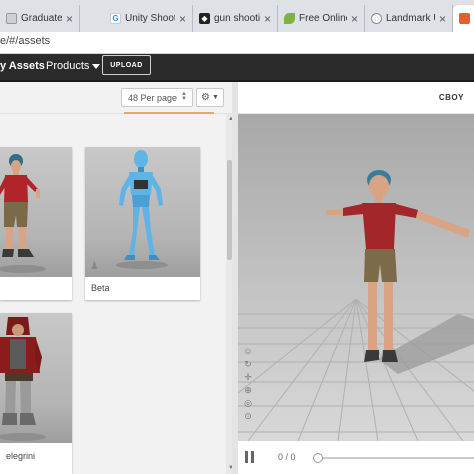 The height and width of the screenshot is (474, 474). I want to click on frame-counter: 0 / 0, so click(287, 457).